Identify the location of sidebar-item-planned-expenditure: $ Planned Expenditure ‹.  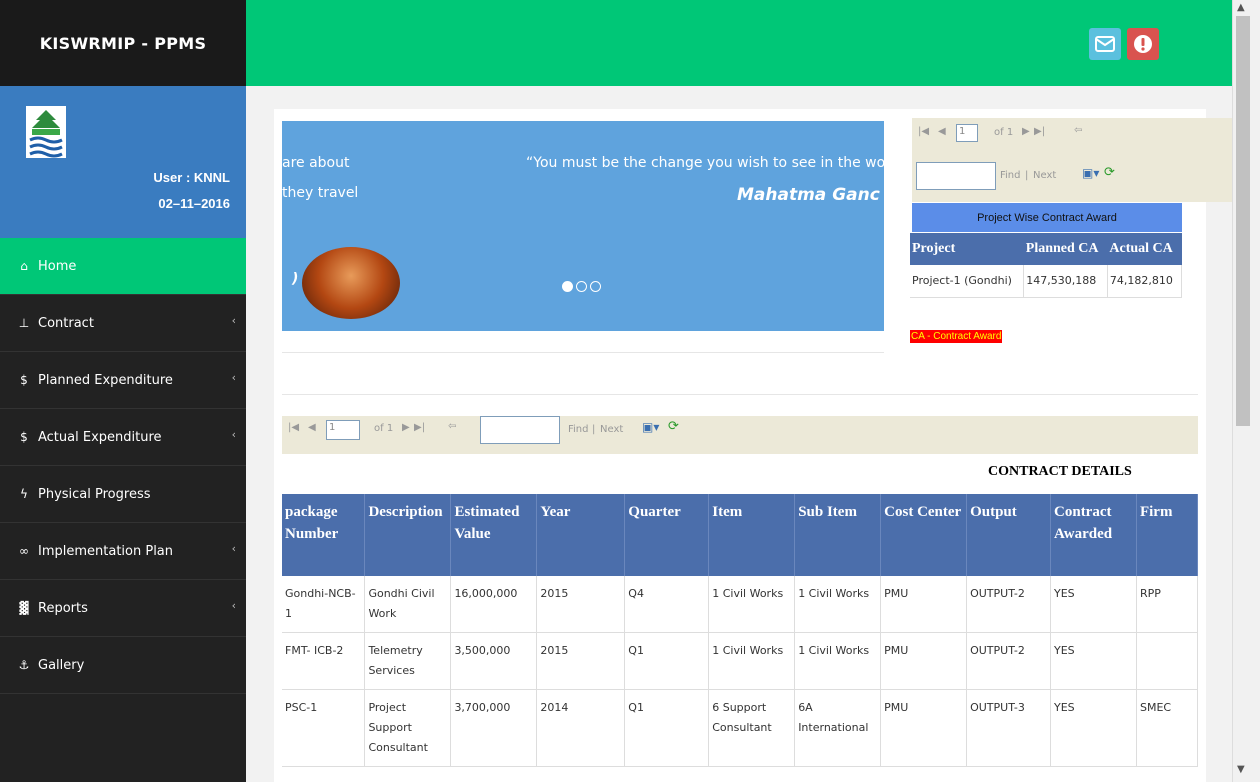
(123, 380).